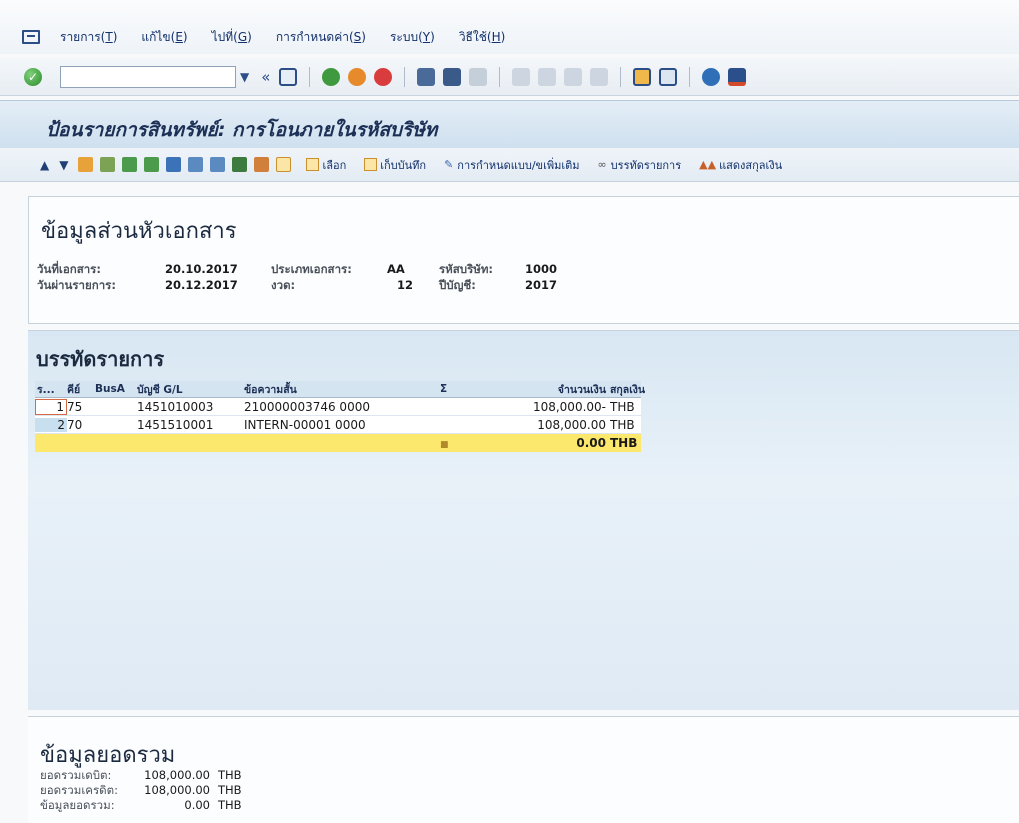 The image size is (1019, 823). Describe the element at coordinates (244, 77) in the screenshot. I see `command-dropdown-icon: ▼` at that location.